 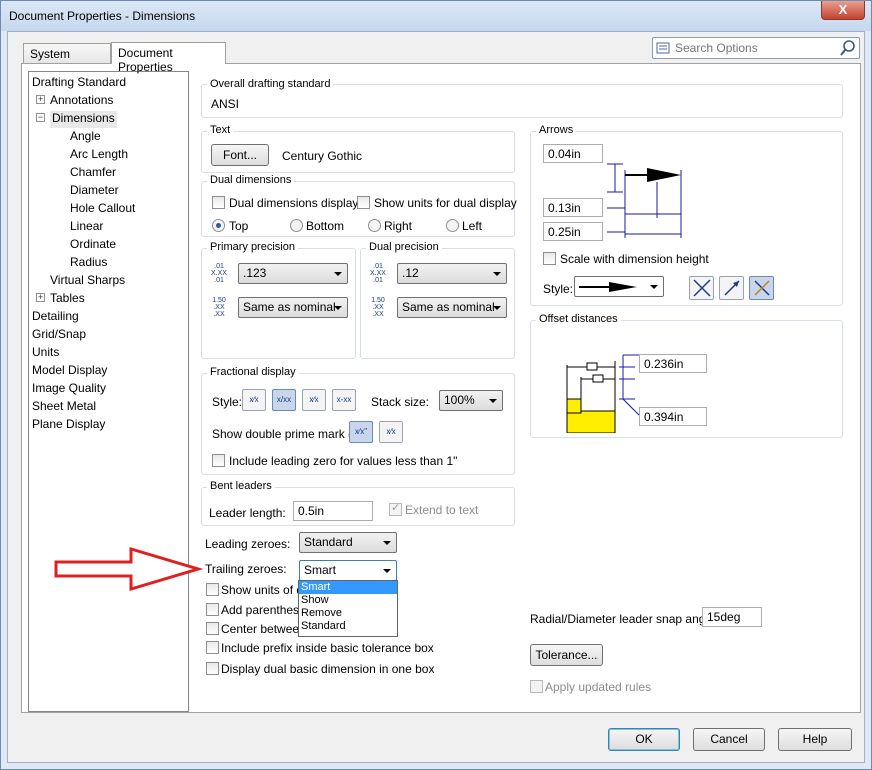 What do you see at coordinates (212, 609) in the screenshot?
I see `add-parentheses-checkbox` at bounding box center [212, 609].